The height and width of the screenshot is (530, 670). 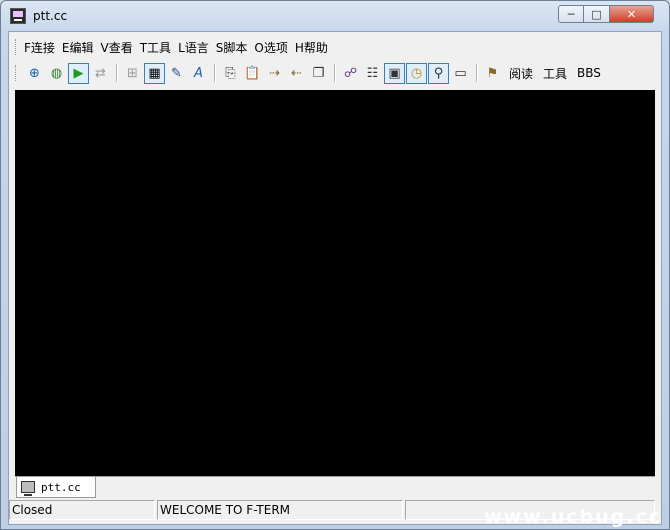 I want to click on monitor-icon, so click(x=28, y=488).